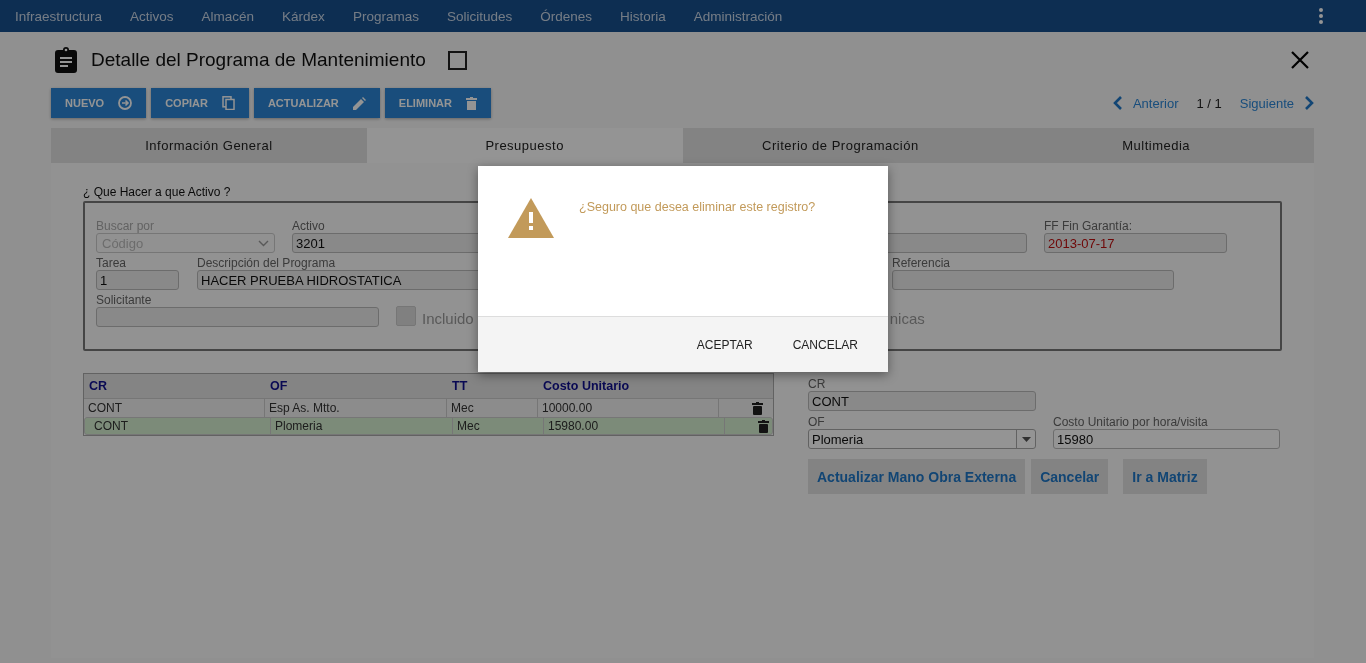 This screenshot has height=663, width=1366. What do you see at coordinates (498, 426) in the screenshot?
I see `table-cell: Mec` at bounding box center [498, 426].